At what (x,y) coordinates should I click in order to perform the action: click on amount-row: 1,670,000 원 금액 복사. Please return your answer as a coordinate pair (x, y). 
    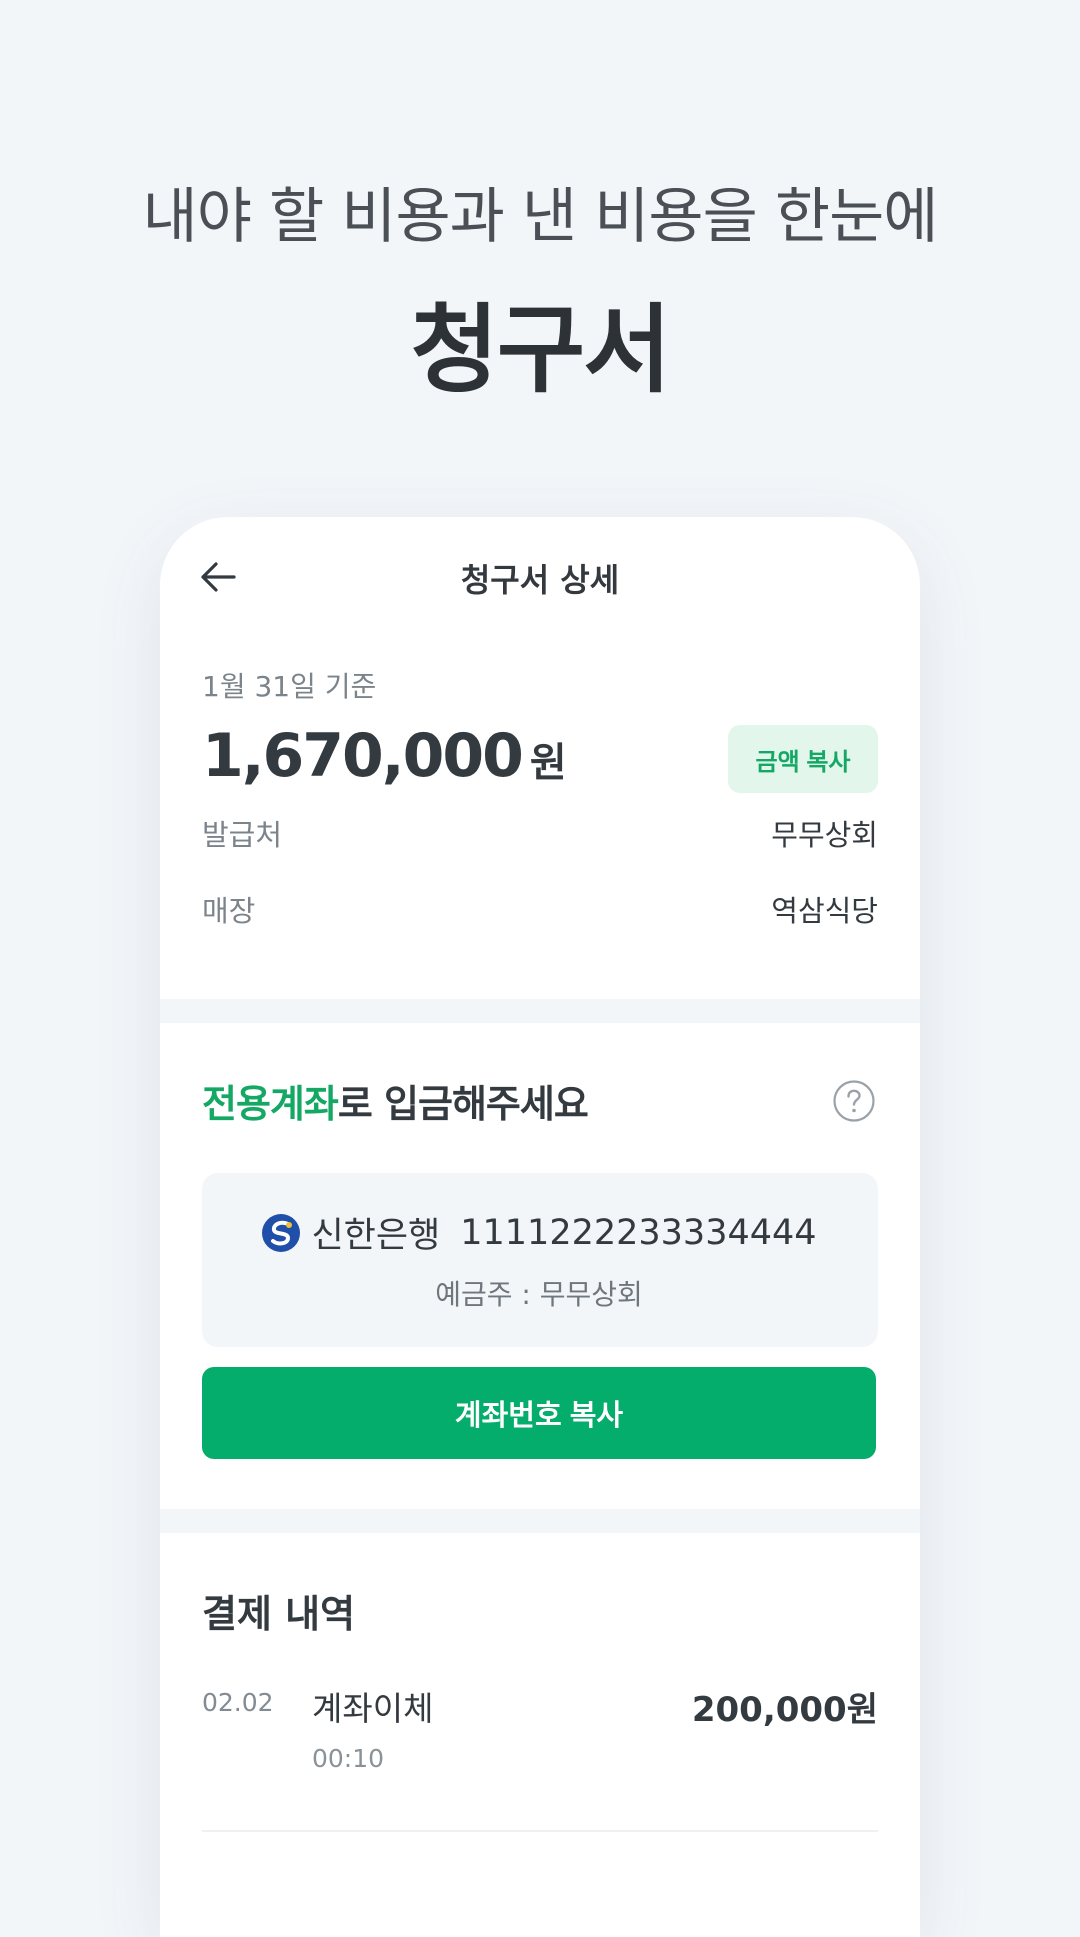
    Looking at the image, I should click on (540, 758).